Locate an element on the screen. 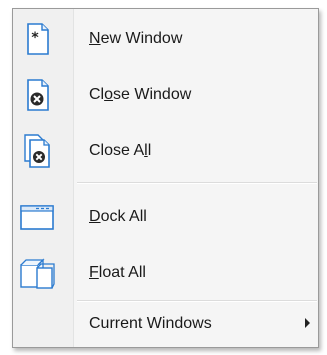 The width and height of the screenshot is (327, 355). menu-item-label: Current Windows is located at coordinates (150, 323).